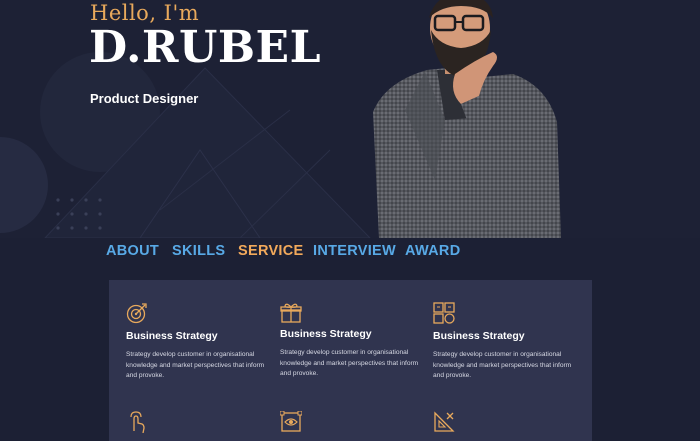 This screenshot has width=700, height=441. Describe the element at coordinates (137, 422) in the screenshot. I see `touch-hand-icon` at that location.